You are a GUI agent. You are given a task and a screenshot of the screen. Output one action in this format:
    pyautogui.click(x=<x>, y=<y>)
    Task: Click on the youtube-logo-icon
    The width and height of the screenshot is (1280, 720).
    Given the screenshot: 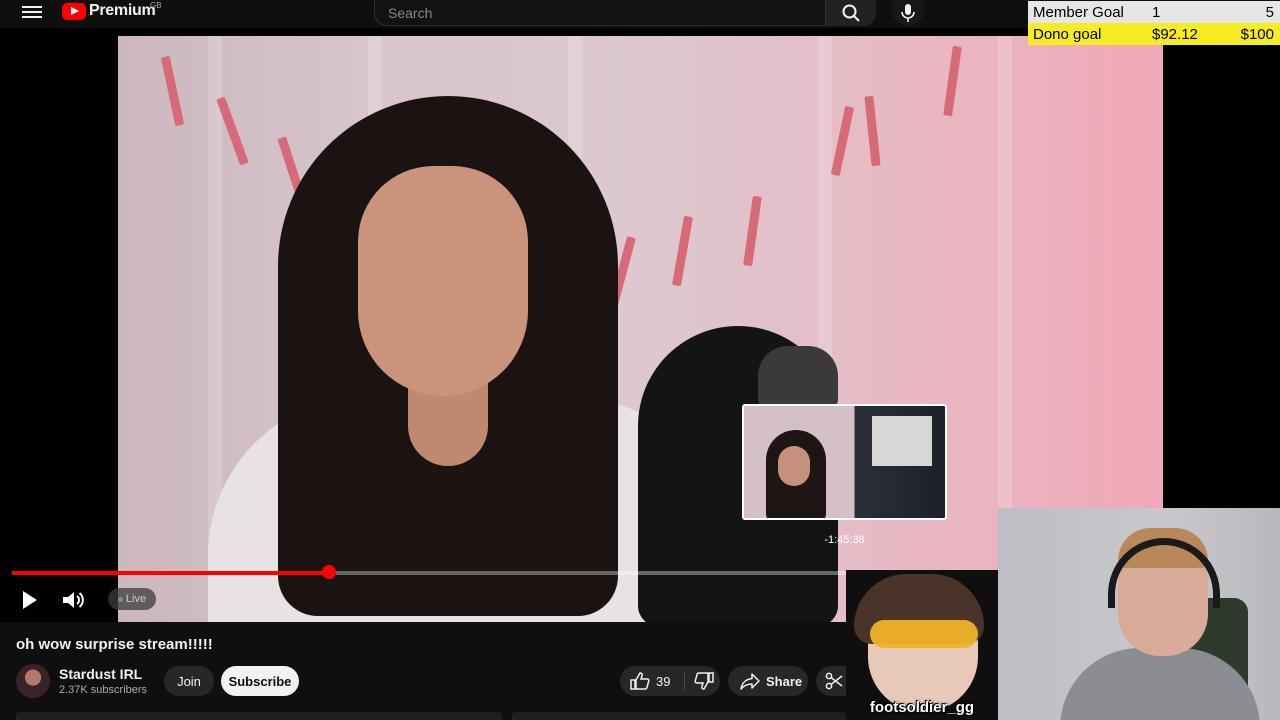 What is the action you would take?
    pyautogui.click(x=74, y=11)
    